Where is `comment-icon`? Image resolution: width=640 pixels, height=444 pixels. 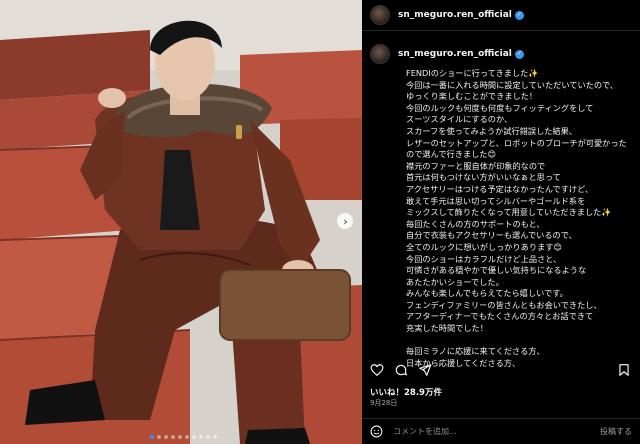 comment-icon is located at coordinates (401, 370).